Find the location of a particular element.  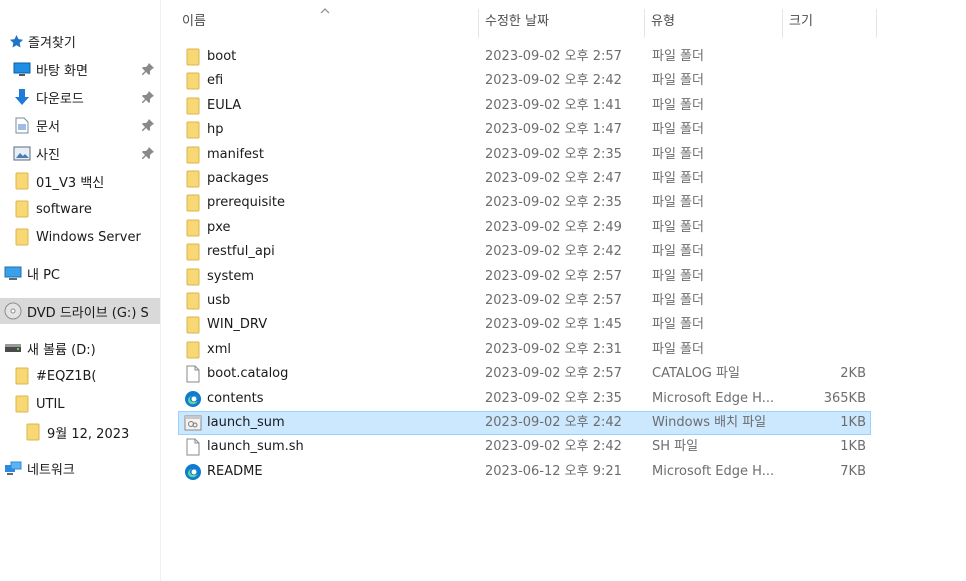

column-header-size: 크기 is located at coordinates (829, 19).